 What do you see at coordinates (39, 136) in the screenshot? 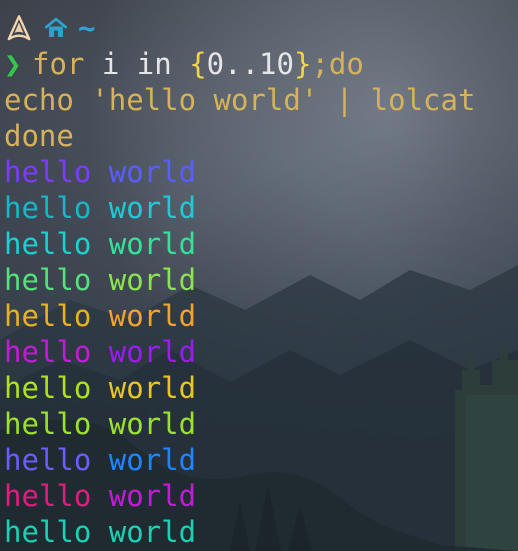
I see `command-line-3: done` at bounding box center [39, 136].